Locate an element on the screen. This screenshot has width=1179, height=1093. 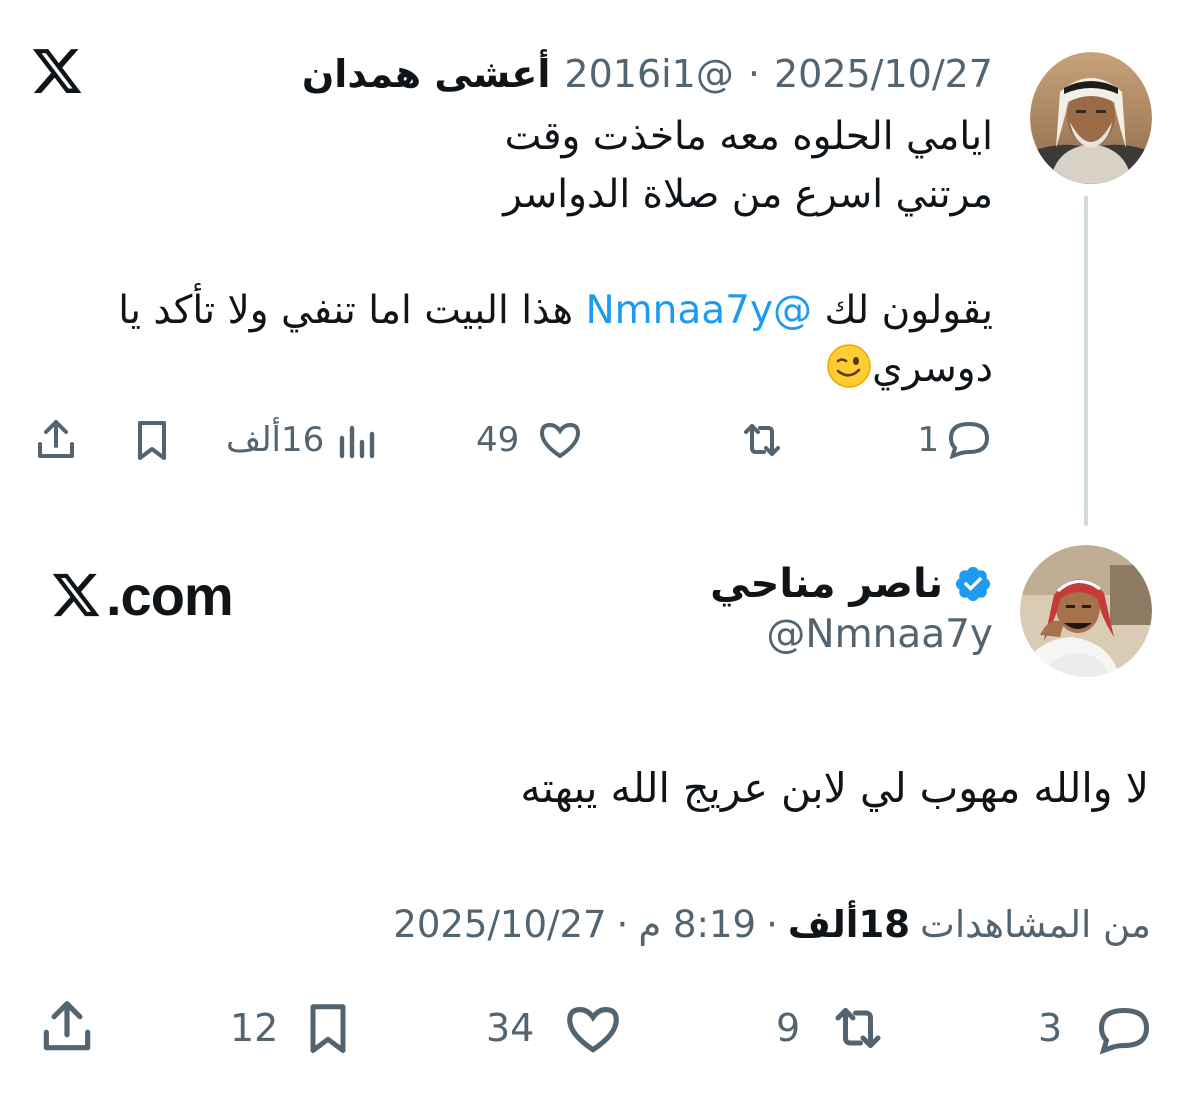
parent-tweet-line: ايامي الحلوه معه ماخذت وقت is located at coordinates (748, 136).